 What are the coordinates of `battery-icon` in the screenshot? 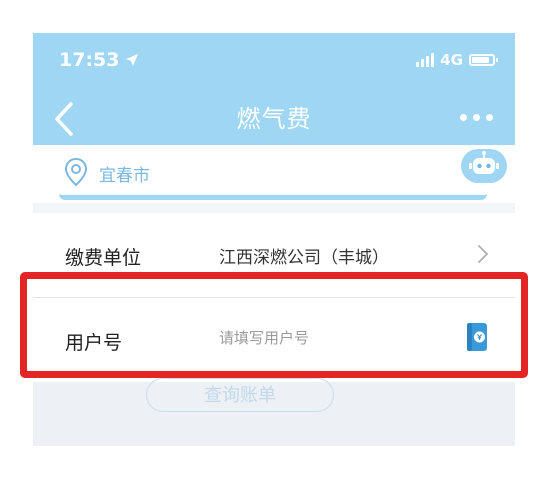 It's located at (483, 60).